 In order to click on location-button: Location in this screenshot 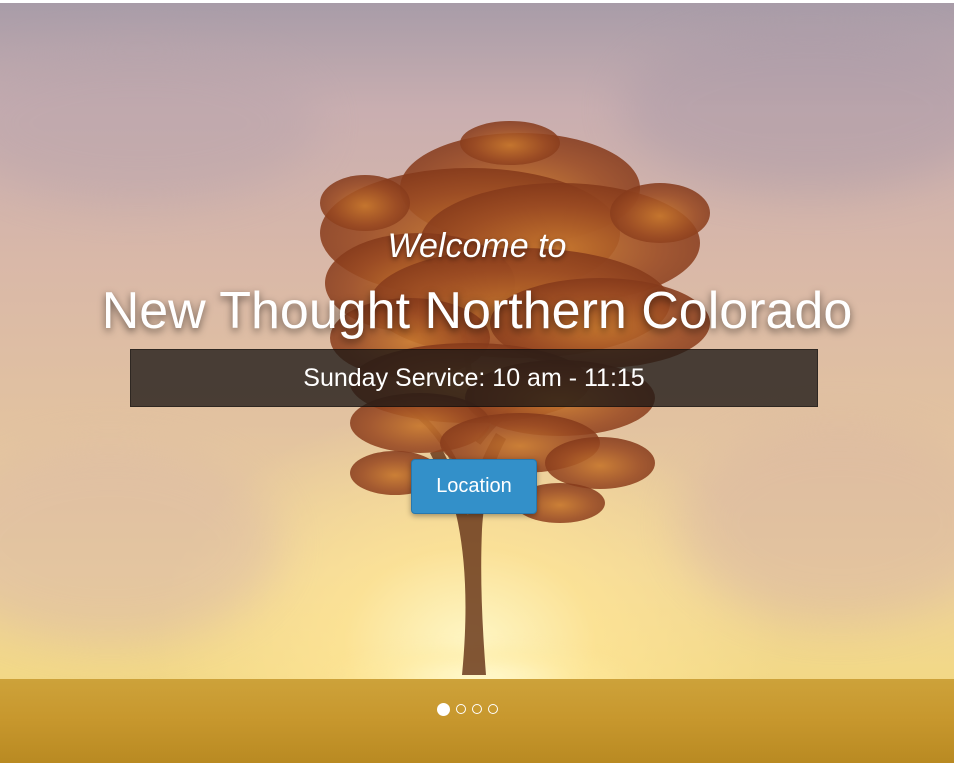, I will do `click(474, 486)`.